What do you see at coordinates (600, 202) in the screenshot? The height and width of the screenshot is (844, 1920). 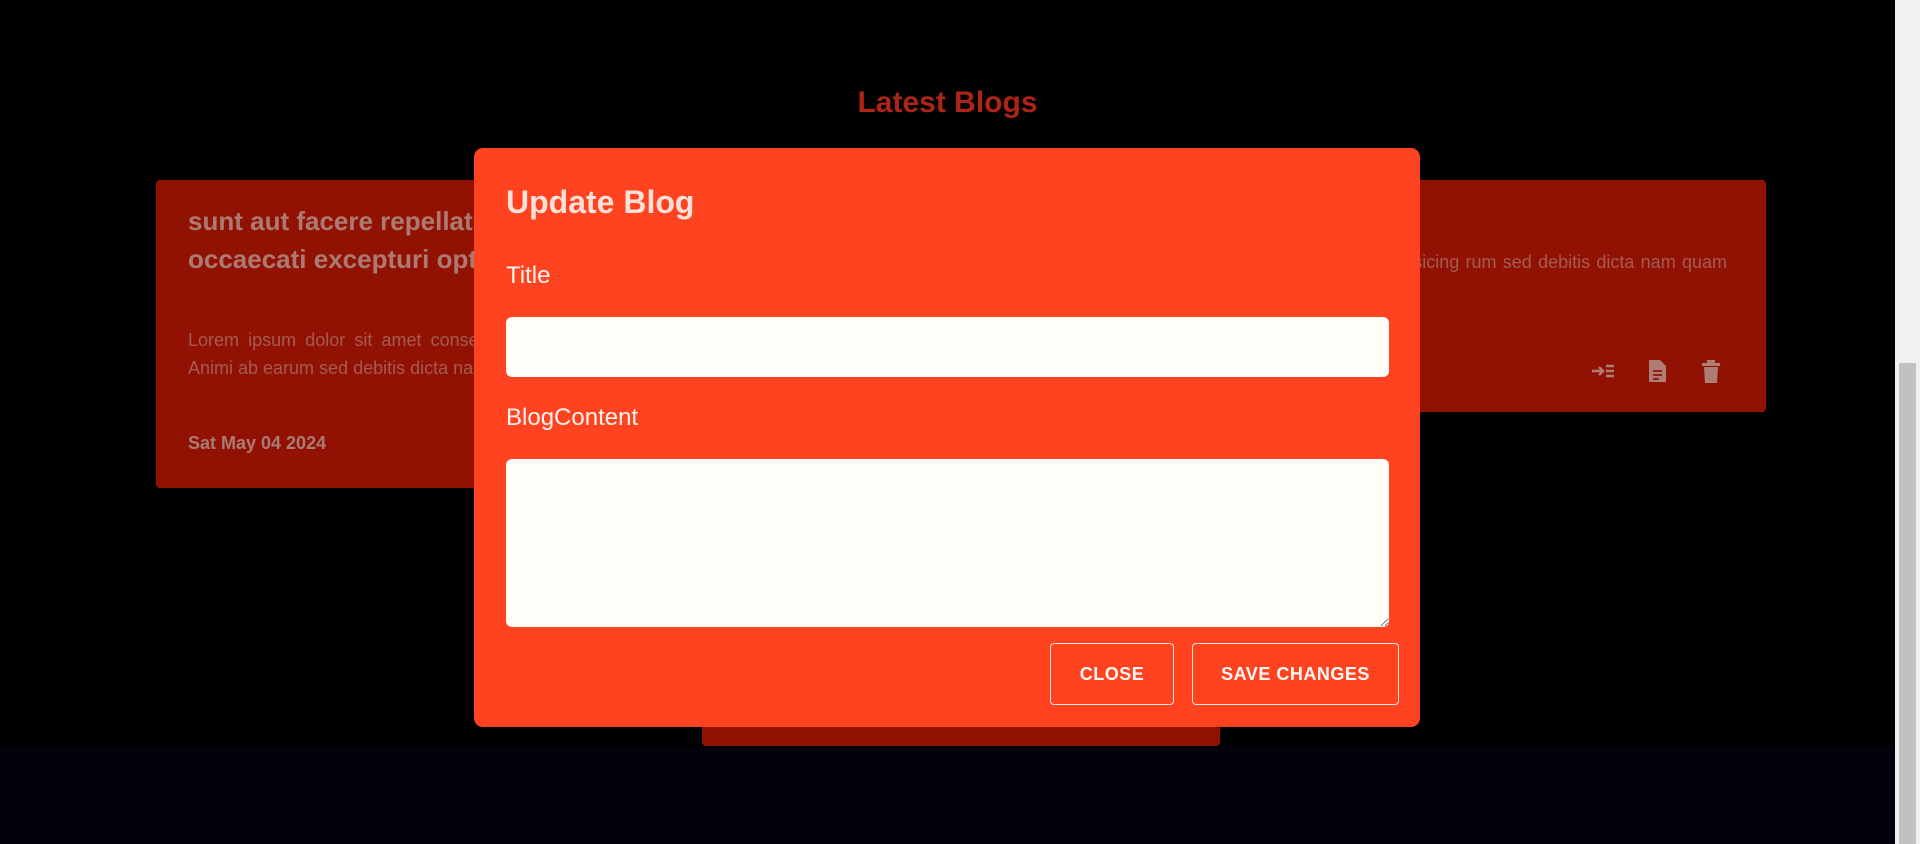 I see `modal-title: Update Blog` at bounding box center [600, 202].